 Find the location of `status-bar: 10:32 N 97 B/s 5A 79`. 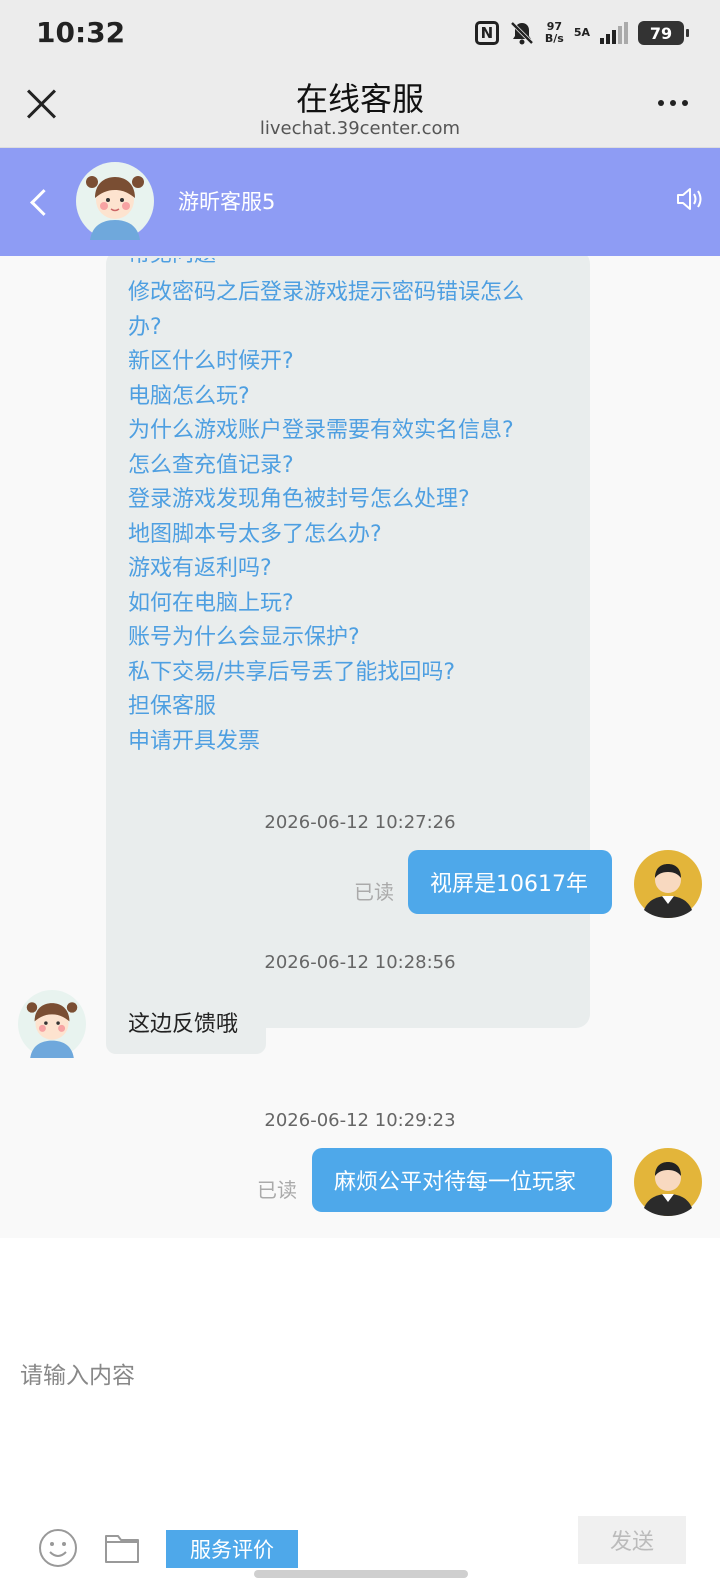

status-bar: 10:32 N 97 B/s 5A 79 is located at coordinates (360, 32).